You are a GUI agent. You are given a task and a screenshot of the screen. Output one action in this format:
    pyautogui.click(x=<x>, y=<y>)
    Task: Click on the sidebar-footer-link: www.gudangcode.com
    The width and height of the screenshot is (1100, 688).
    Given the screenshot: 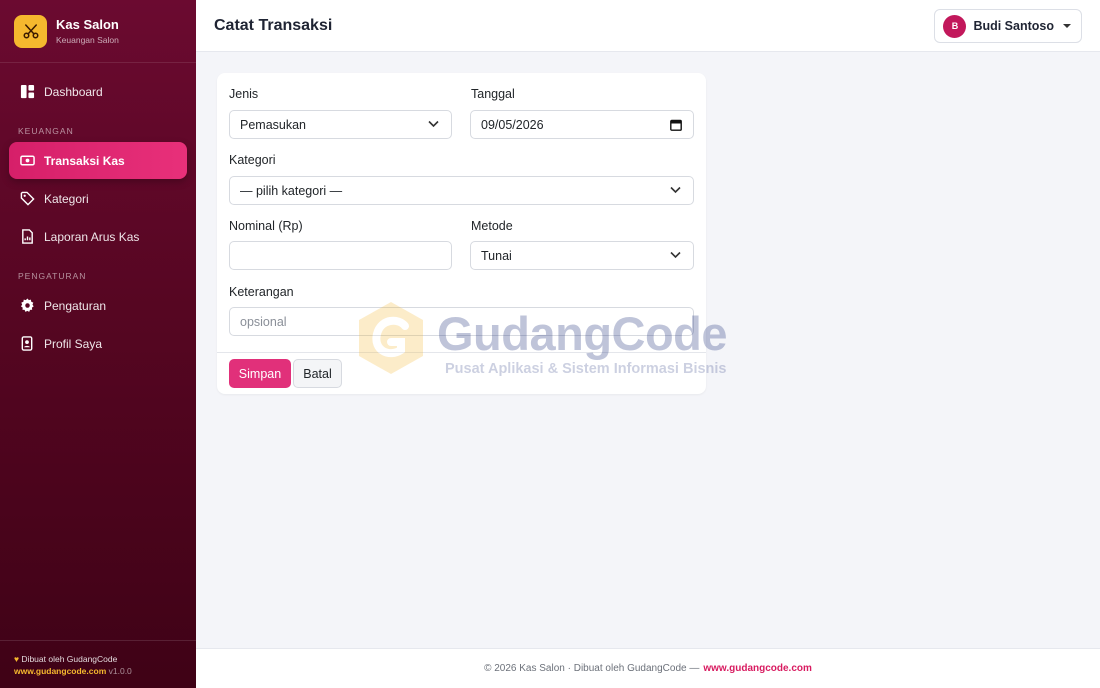 What is the action you would take?
    pyautogui.click(x=60, y=671)
    